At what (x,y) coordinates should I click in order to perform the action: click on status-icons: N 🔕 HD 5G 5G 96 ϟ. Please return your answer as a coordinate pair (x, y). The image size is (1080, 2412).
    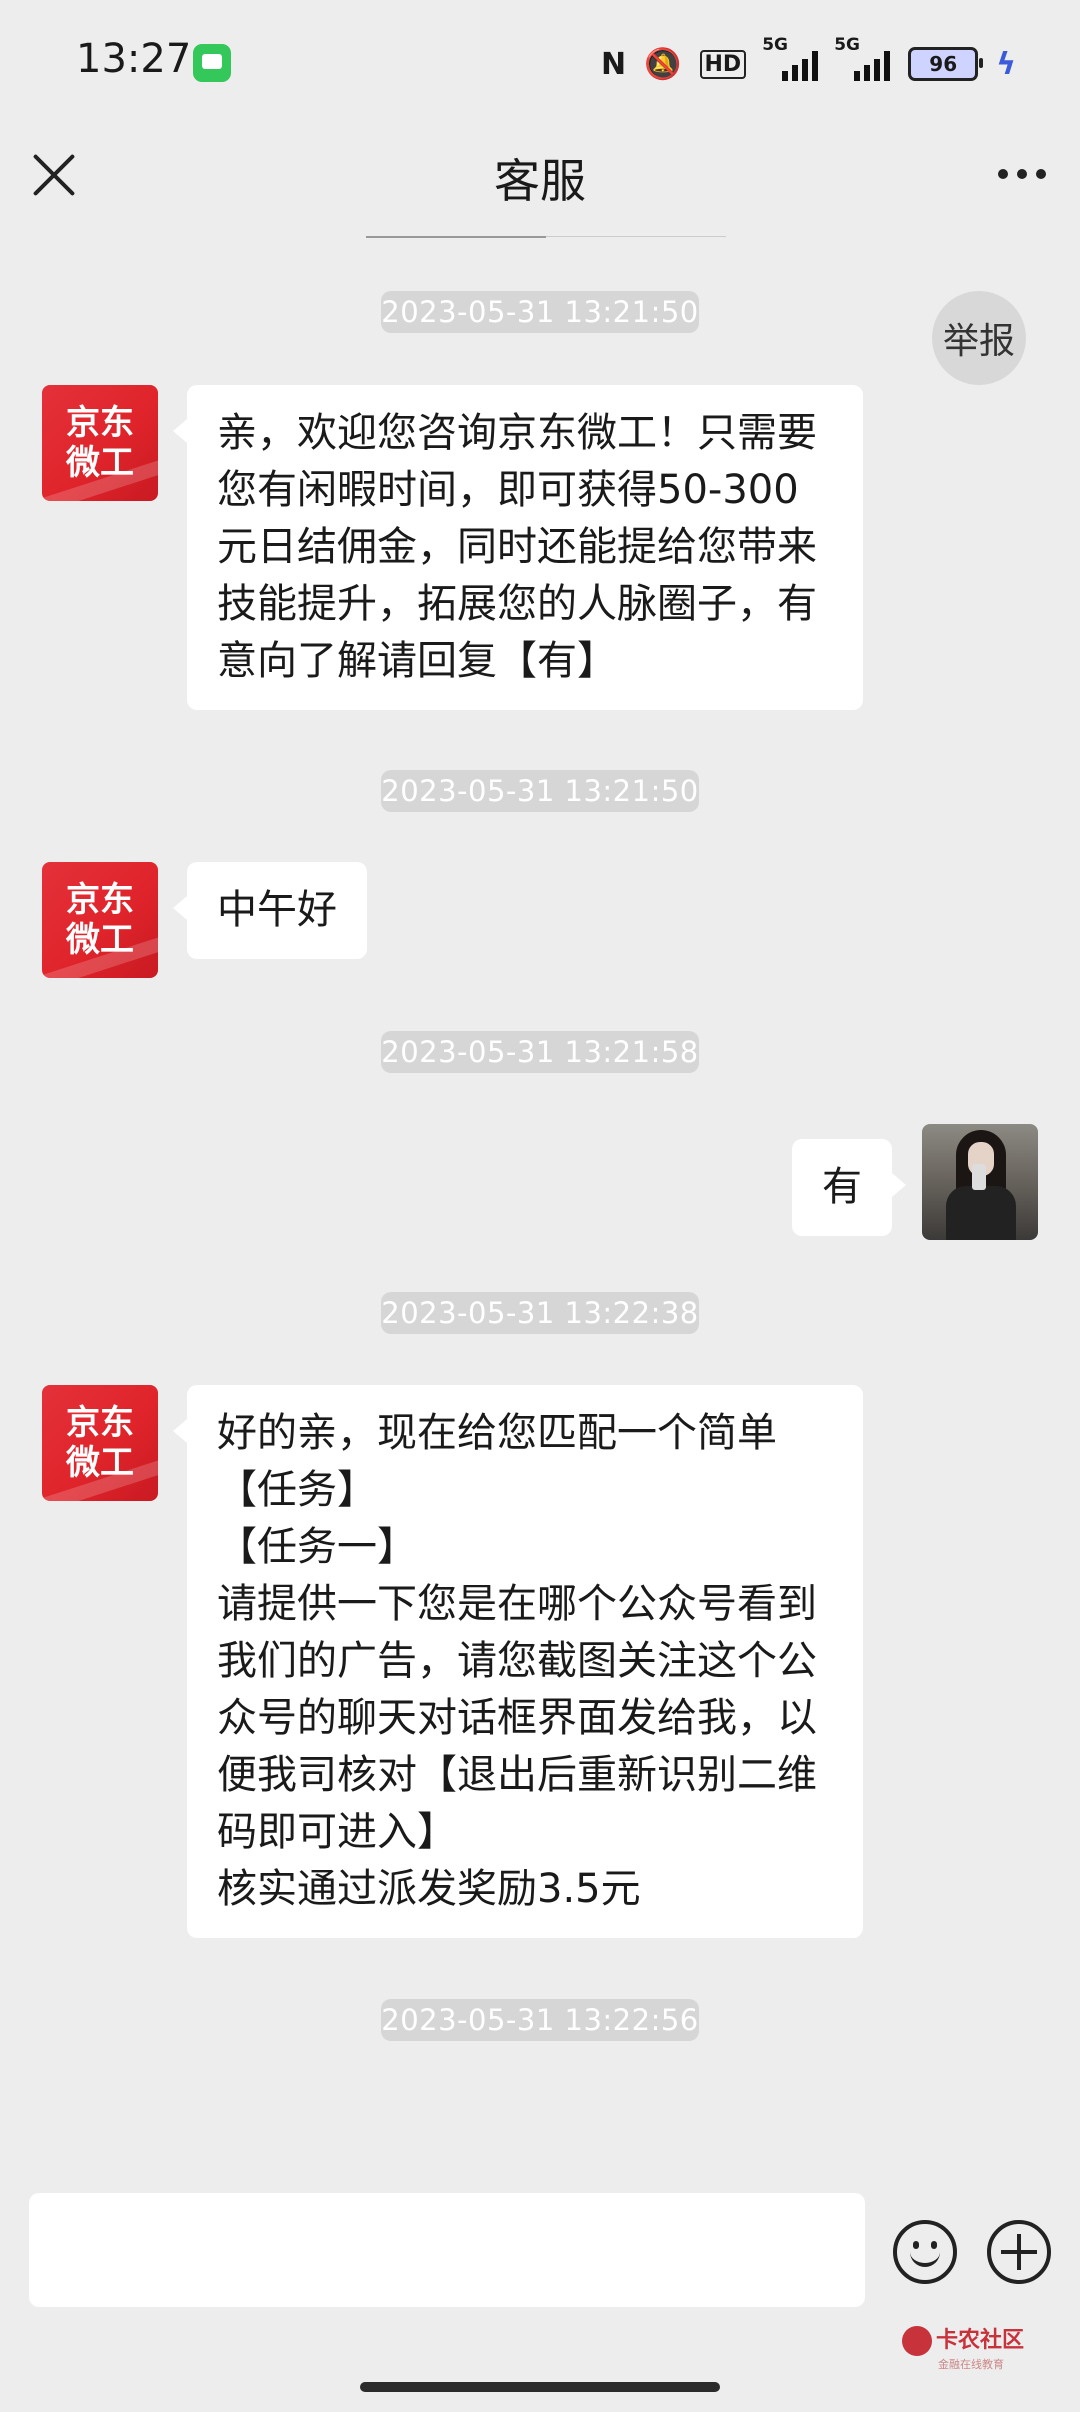
    Looking at the image, I should click on (808, 60).